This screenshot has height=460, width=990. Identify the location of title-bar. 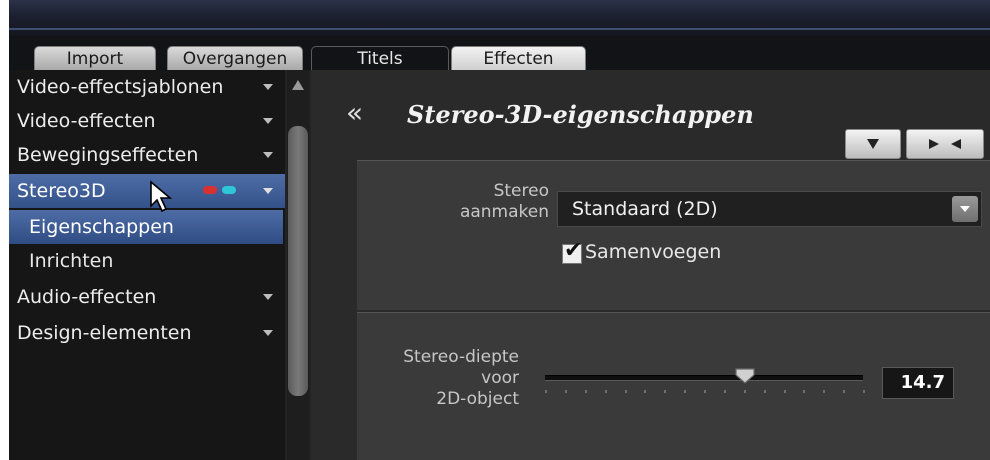
(499, 18).